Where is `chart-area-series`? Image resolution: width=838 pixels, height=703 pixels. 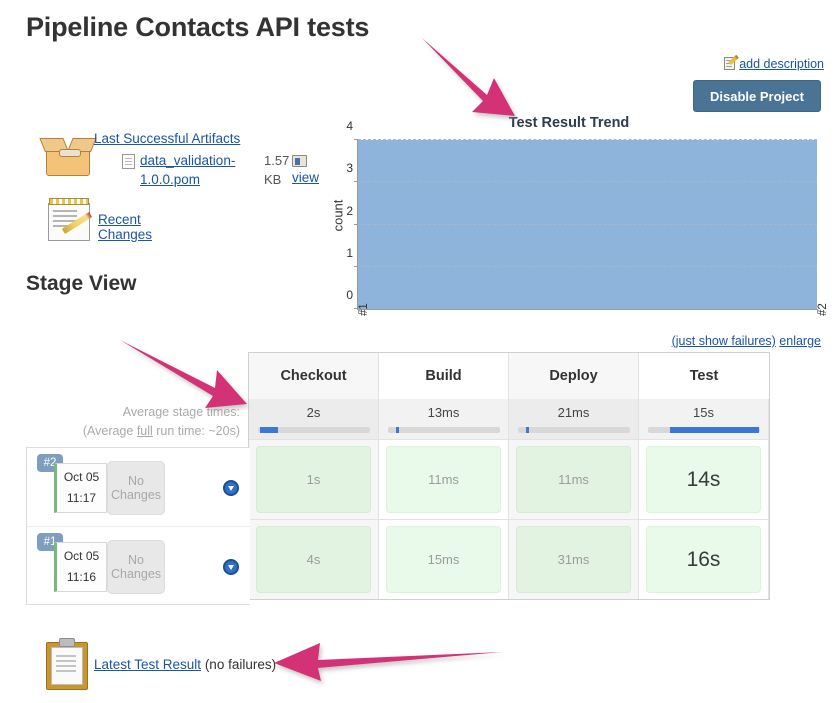
chart-area-series is located at coordinates (587, 224).